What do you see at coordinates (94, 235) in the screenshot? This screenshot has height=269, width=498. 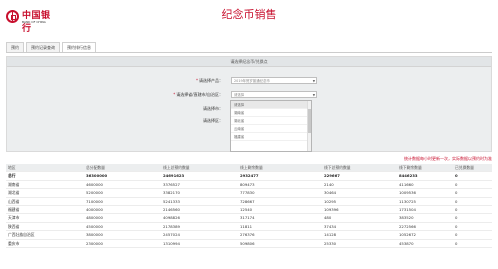 I see `table-cell: 3800000` at bounding box center [94, 235].